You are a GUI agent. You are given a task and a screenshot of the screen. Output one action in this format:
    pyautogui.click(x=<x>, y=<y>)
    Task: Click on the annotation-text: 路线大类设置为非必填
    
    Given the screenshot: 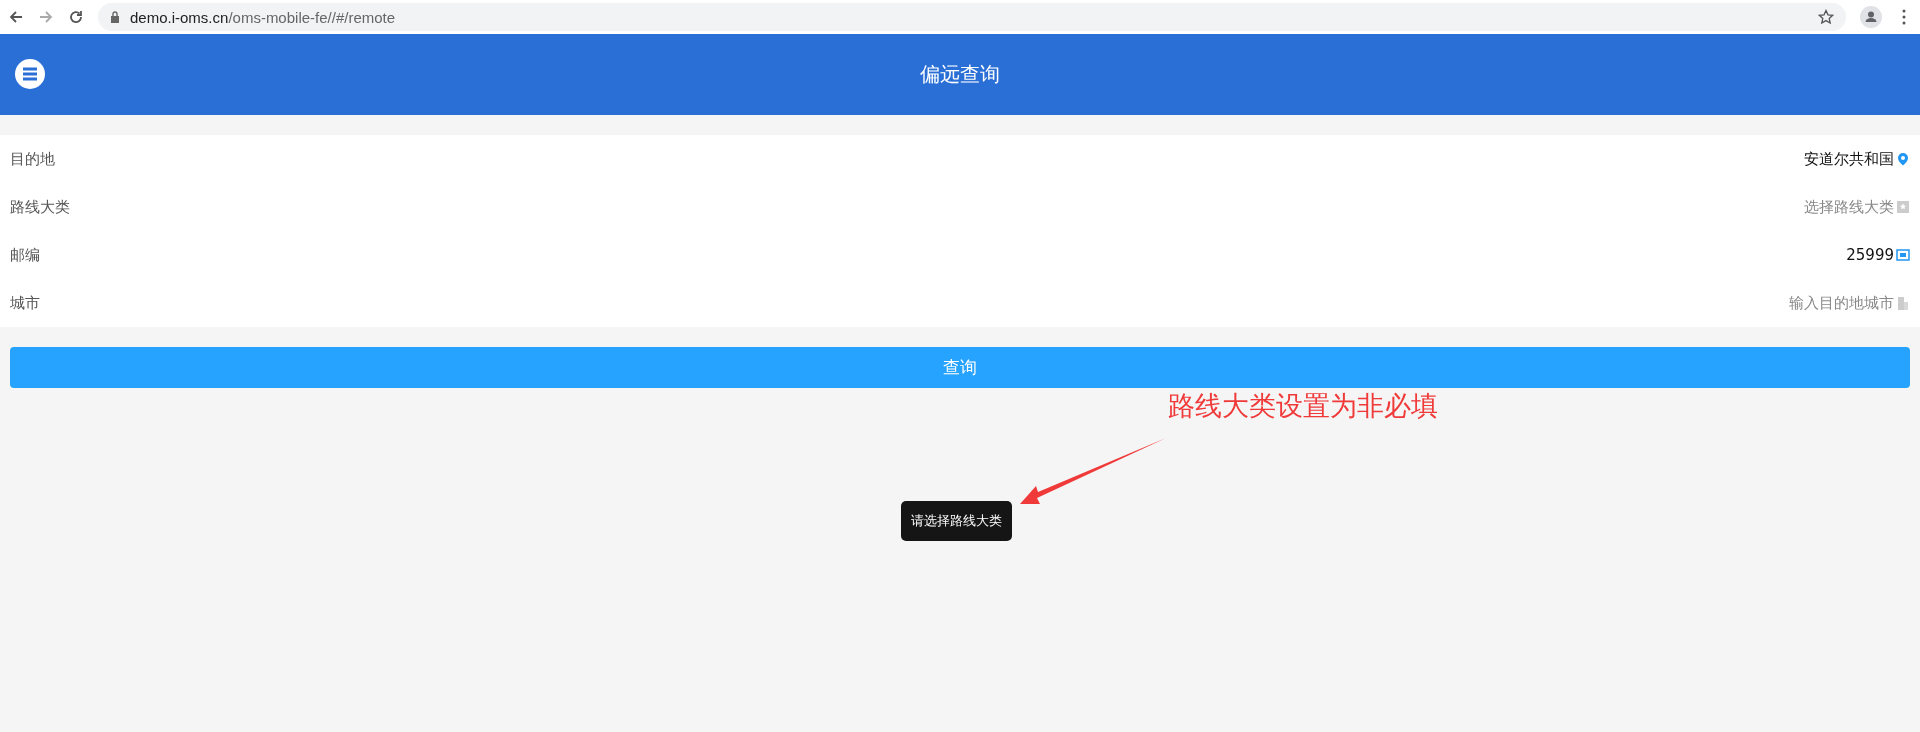 What is the action you would take?
    pyautogui.click(x=1303, y=406)
    